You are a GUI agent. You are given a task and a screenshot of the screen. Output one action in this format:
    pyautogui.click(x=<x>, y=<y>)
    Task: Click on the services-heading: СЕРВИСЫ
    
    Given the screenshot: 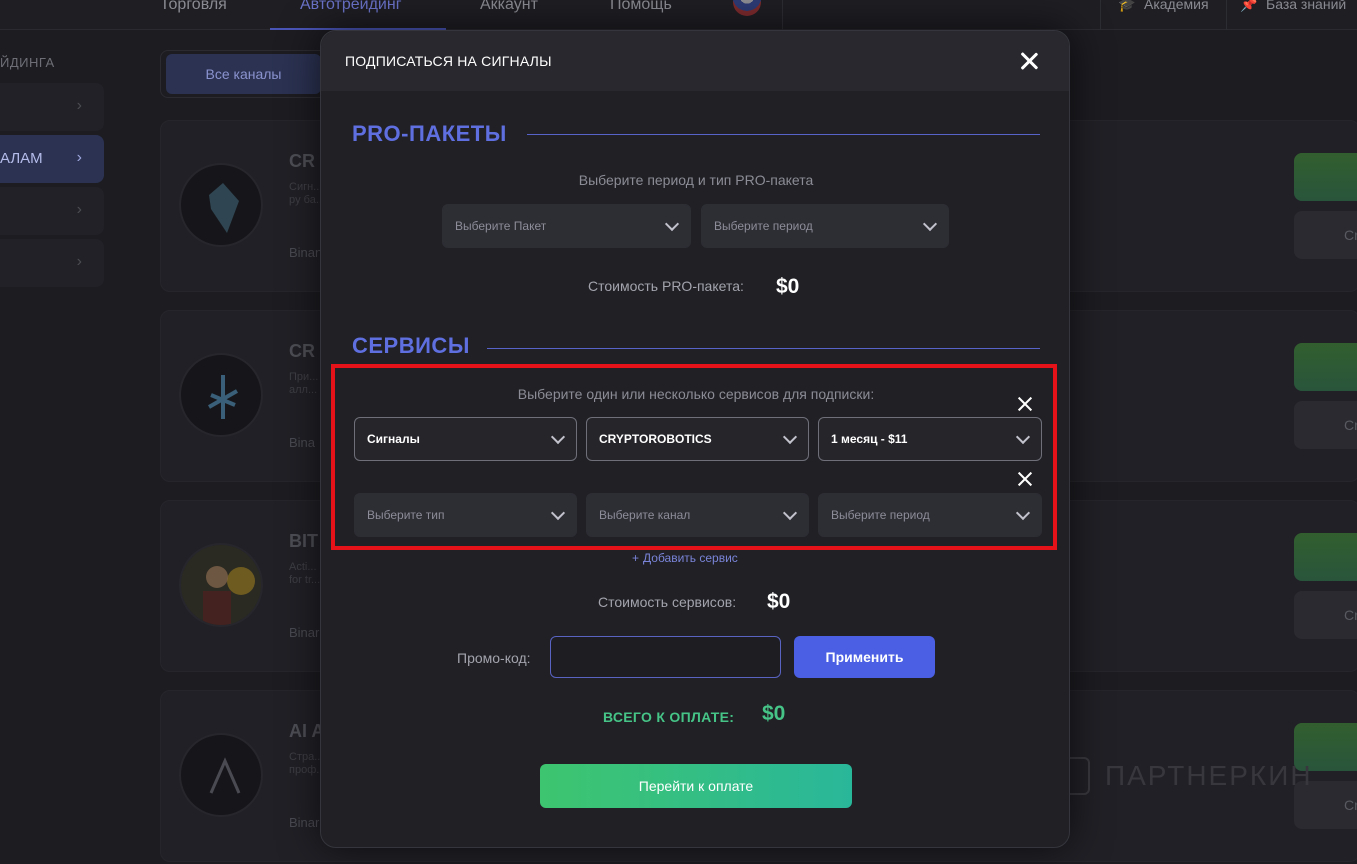 What is the action you would take?
    pyautogui.click(x=411, y=345)
    